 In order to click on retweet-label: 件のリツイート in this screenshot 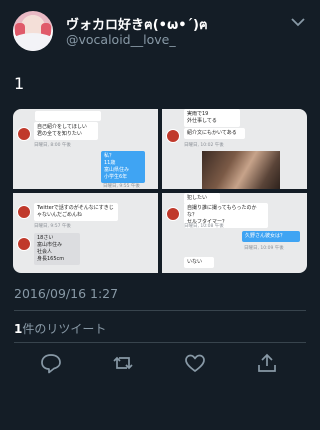, I will do `click(64, 329)`.